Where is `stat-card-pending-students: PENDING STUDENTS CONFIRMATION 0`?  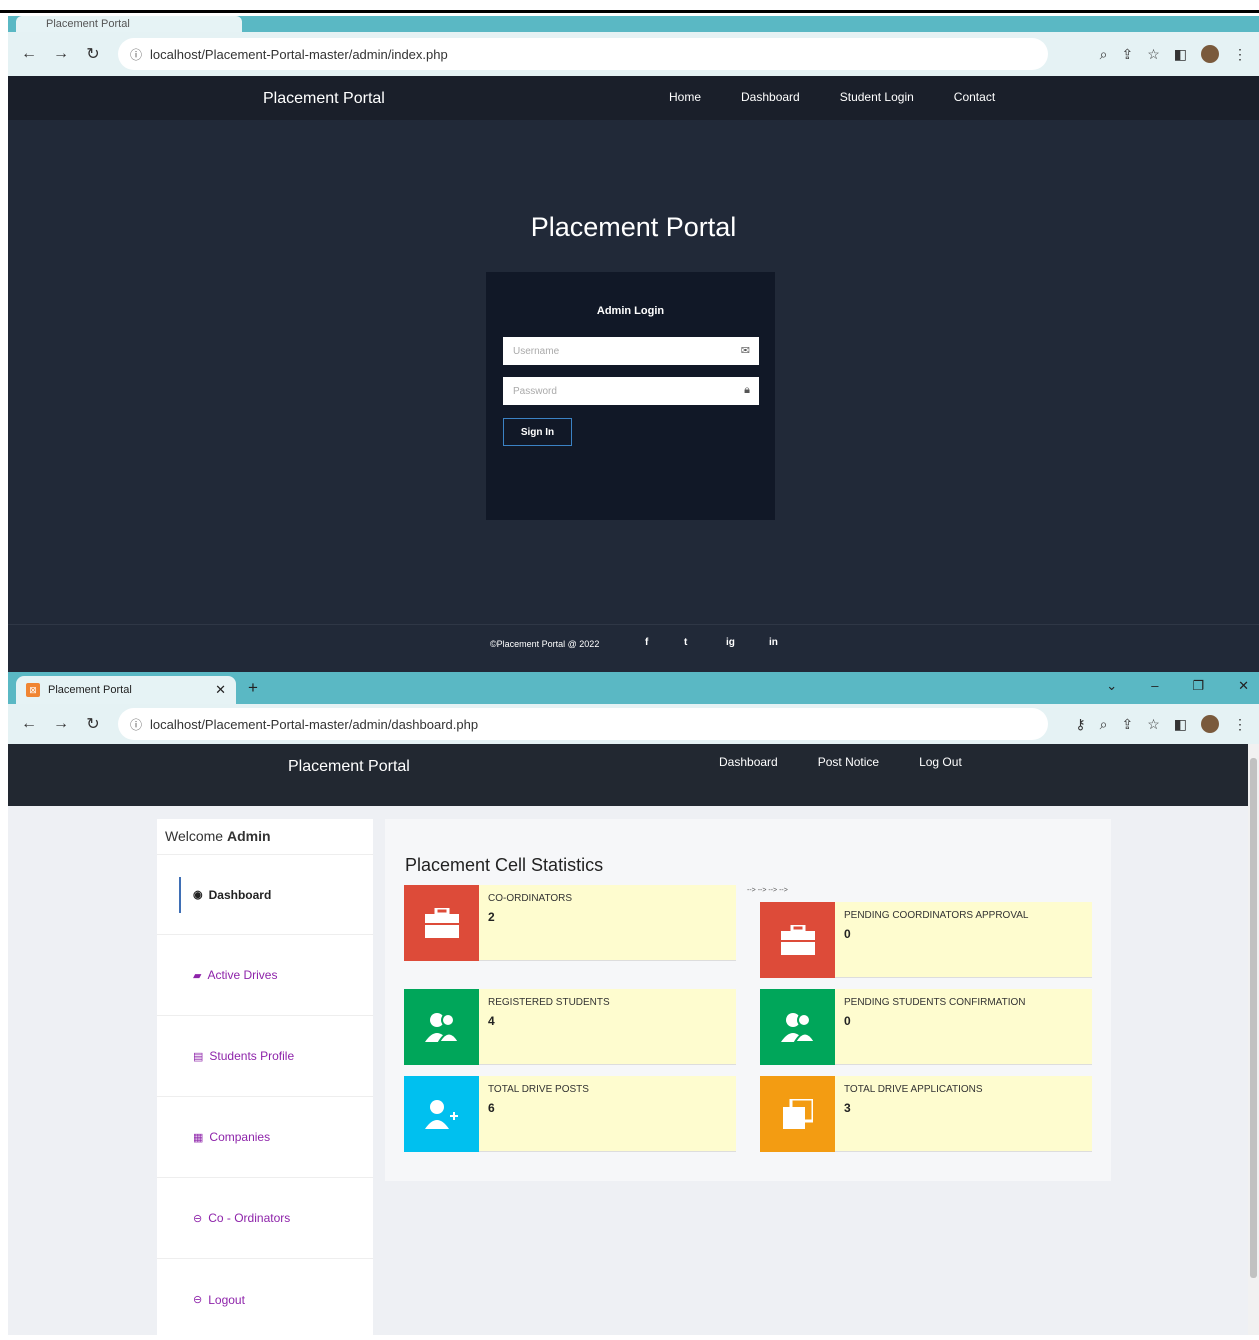
stat-card-pending-students: PENDING STUDENTS CONFIRMATION 0 is located at coordinates (926, 1027).